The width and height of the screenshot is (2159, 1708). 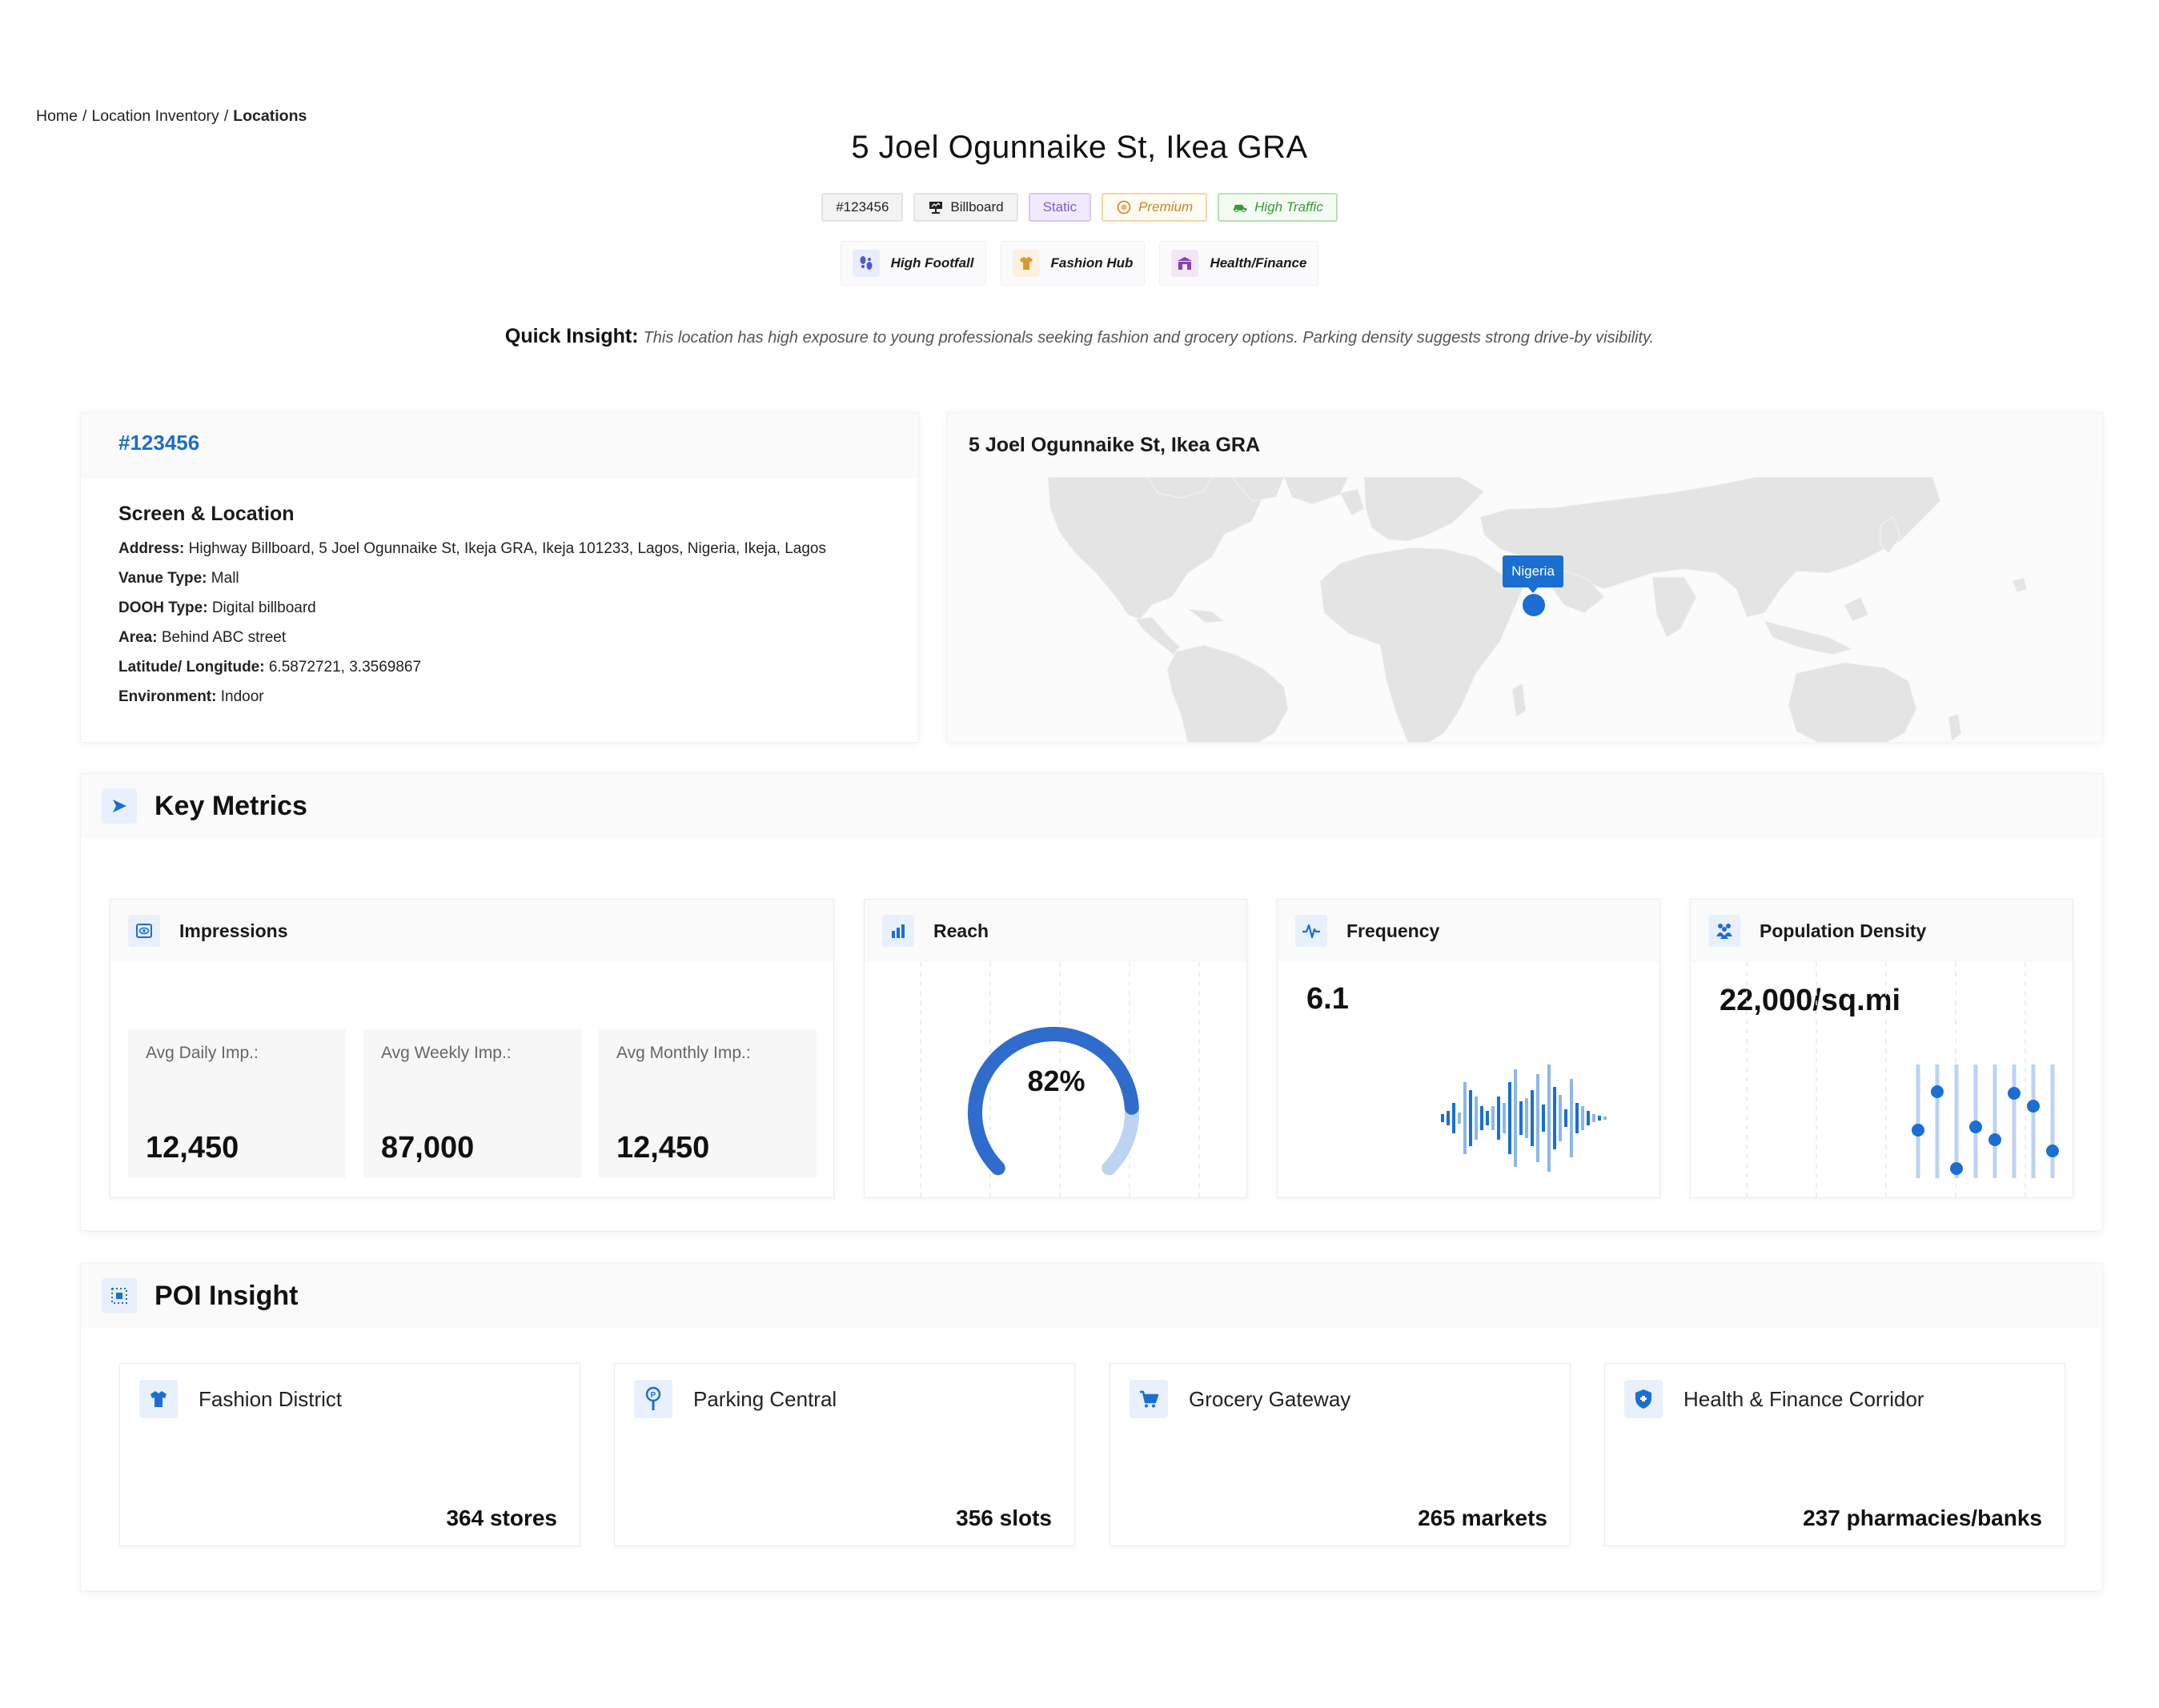 What do you see at coordinates (155, 116) in the screenshot?
I see `breadcrumb-location-inventory: Location Inventory` at bounding box center [155, 116].